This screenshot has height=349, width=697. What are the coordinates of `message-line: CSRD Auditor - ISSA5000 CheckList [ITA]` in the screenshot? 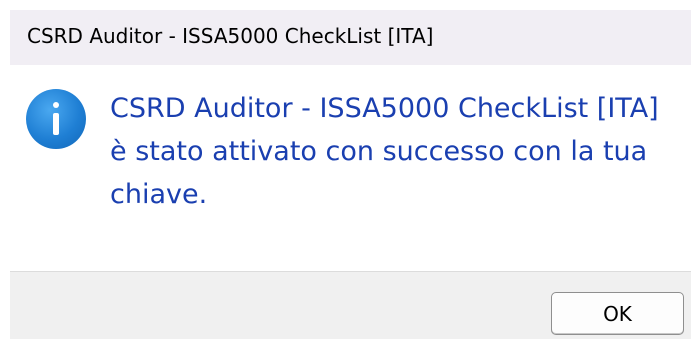 It's located at (384, 108).